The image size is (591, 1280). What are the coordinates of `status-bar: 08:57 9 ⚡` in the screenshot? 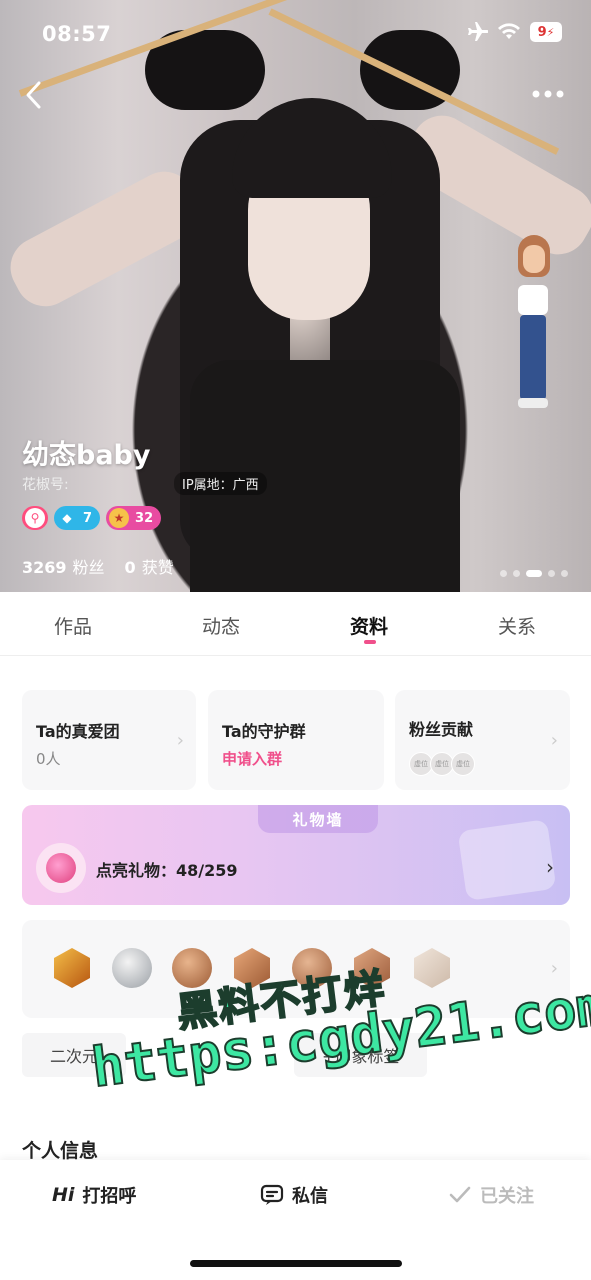 It's located at (295, 35).